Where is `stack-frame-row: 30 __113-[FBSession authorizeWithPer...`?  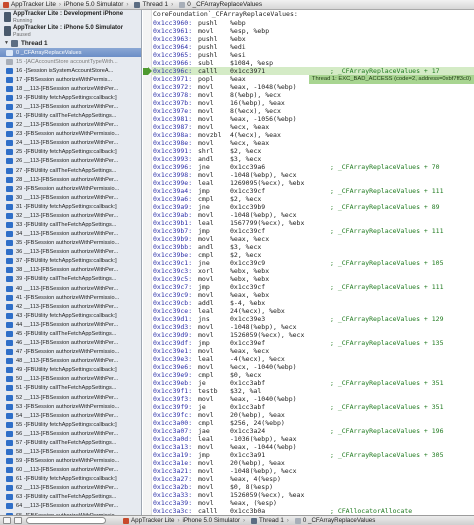
stack-frame-row: 30 __113-[FBSession authorizeWithPer... is located at coordinates (70, 197).